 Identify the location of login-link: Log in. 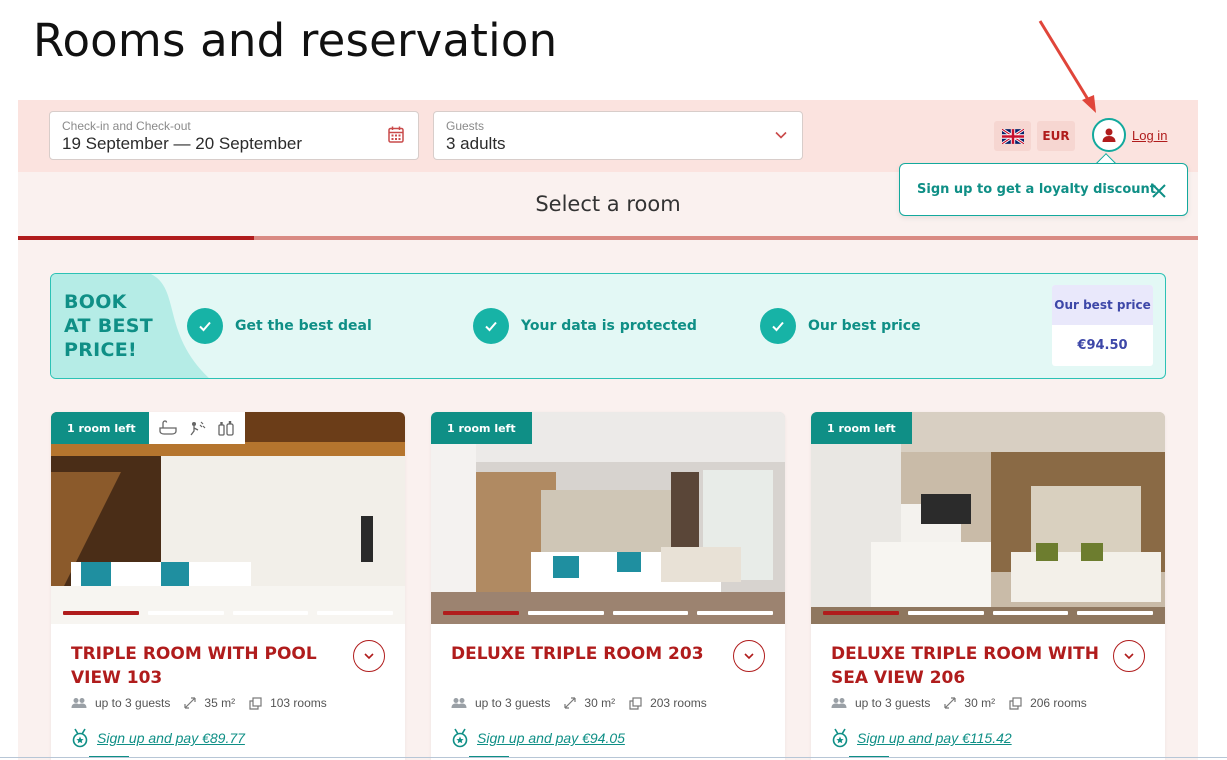
(1149, 135).